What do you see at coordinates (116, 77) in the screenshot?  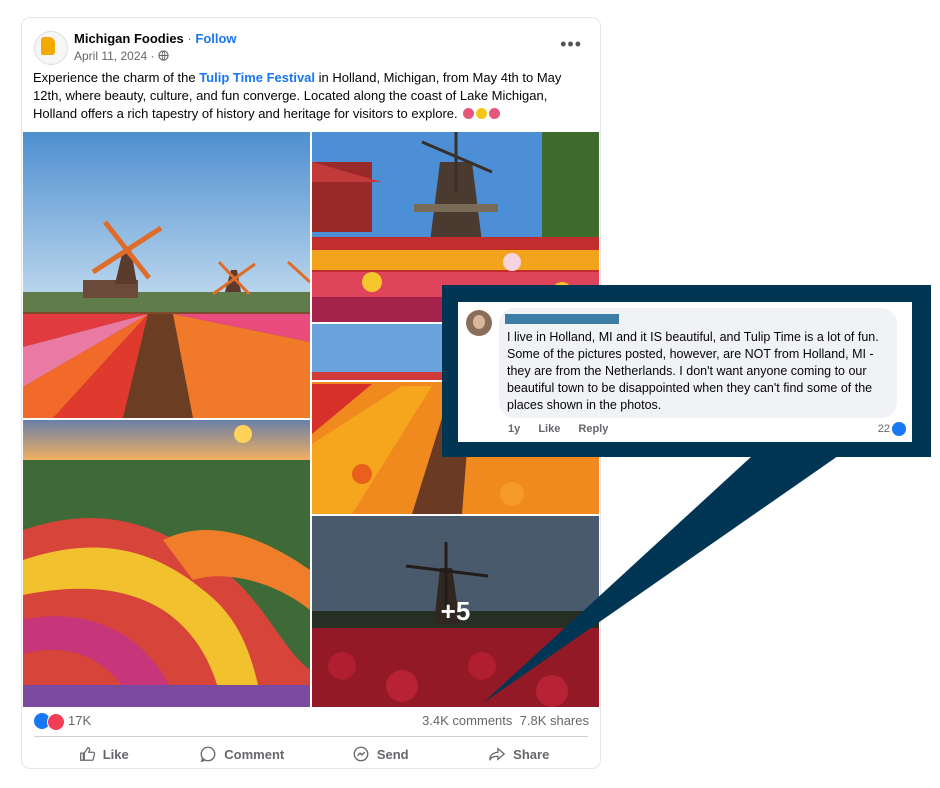 I see `post-text-part1: Experience the charm of the` at bounding box center [116, 77].